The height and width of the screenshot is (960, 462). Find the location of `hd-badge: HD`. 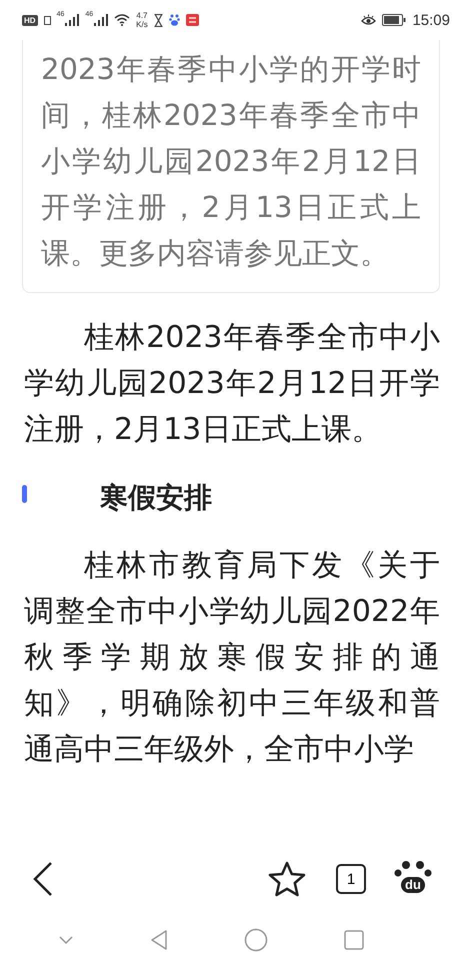

hd-badge: HD is located at coordinates (30, 20).